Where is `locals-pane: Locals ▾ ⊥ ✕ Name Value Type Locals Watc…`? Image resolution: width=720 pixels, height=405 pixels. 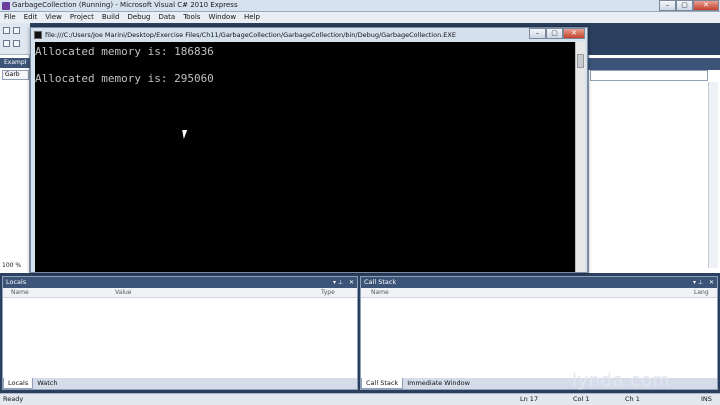
locals-pane: Locals ▾ ⊥ ✕ Name Value Type Locals Watc… is located at coordinates (180, 333).